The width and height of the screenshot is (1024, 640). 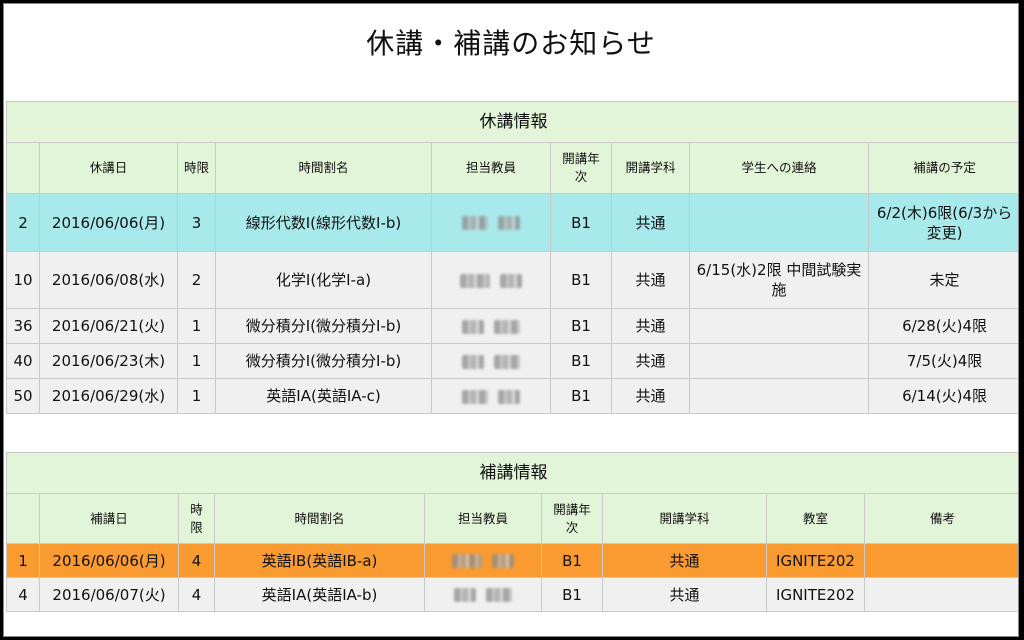 What do you see at coordinates (108, 396) in the screenshot?
I see `cell-date: 2016/06/29(水)` at bounding box center [108, 396].